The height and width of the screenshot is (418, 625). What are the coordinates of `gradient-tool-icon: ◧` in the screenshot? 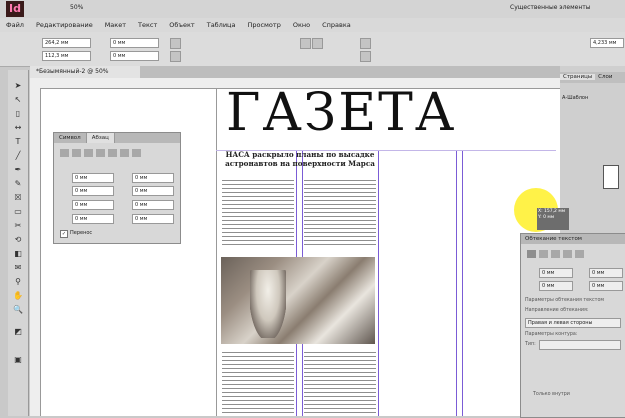 It's located at (18, 253).